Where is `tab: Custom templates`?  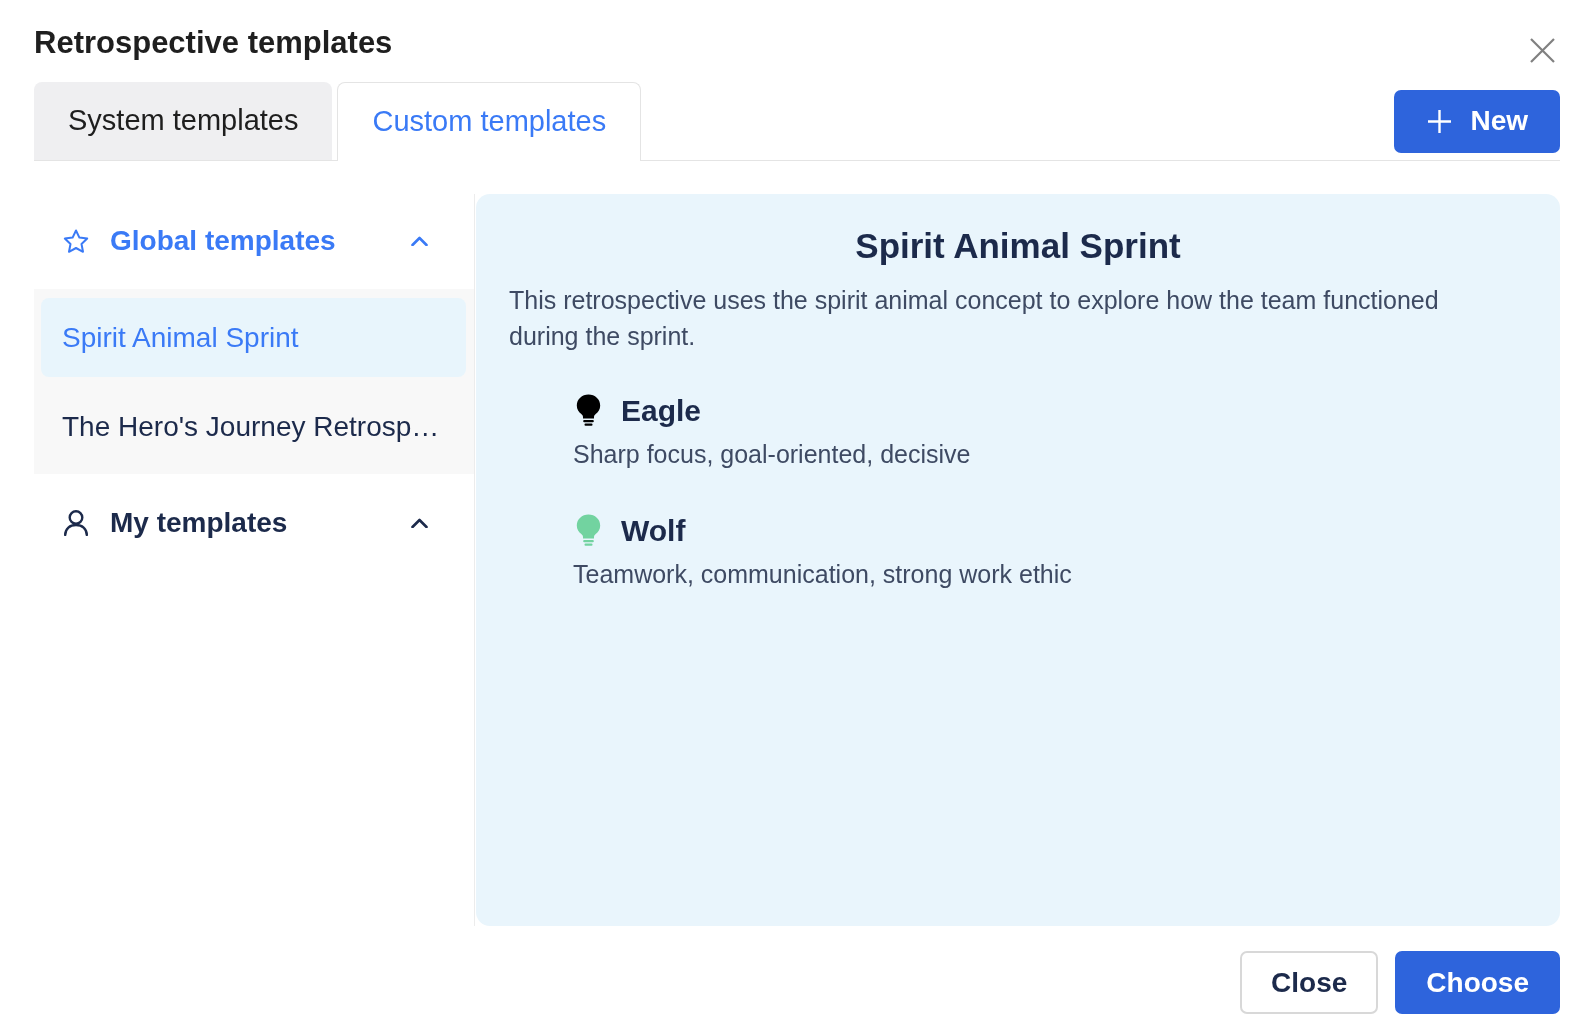
tab: Custom templates is located at coordinates (489, 121).